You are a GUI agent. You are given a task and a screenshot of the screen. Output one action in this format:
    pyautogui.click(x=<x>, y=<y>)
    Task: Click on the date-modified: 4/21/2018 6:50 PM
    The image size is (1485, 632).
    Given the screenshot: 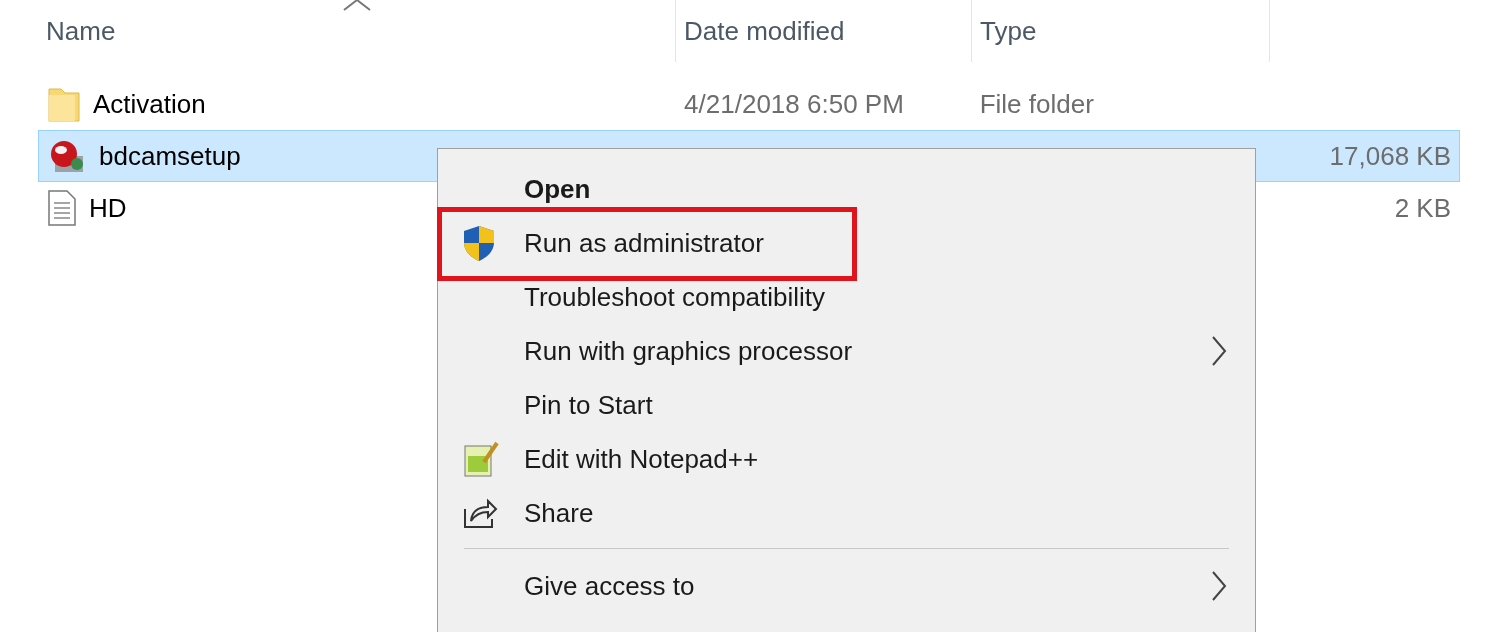 What is the action you would take?
    pyautogui.click(x=794, y=104)
    